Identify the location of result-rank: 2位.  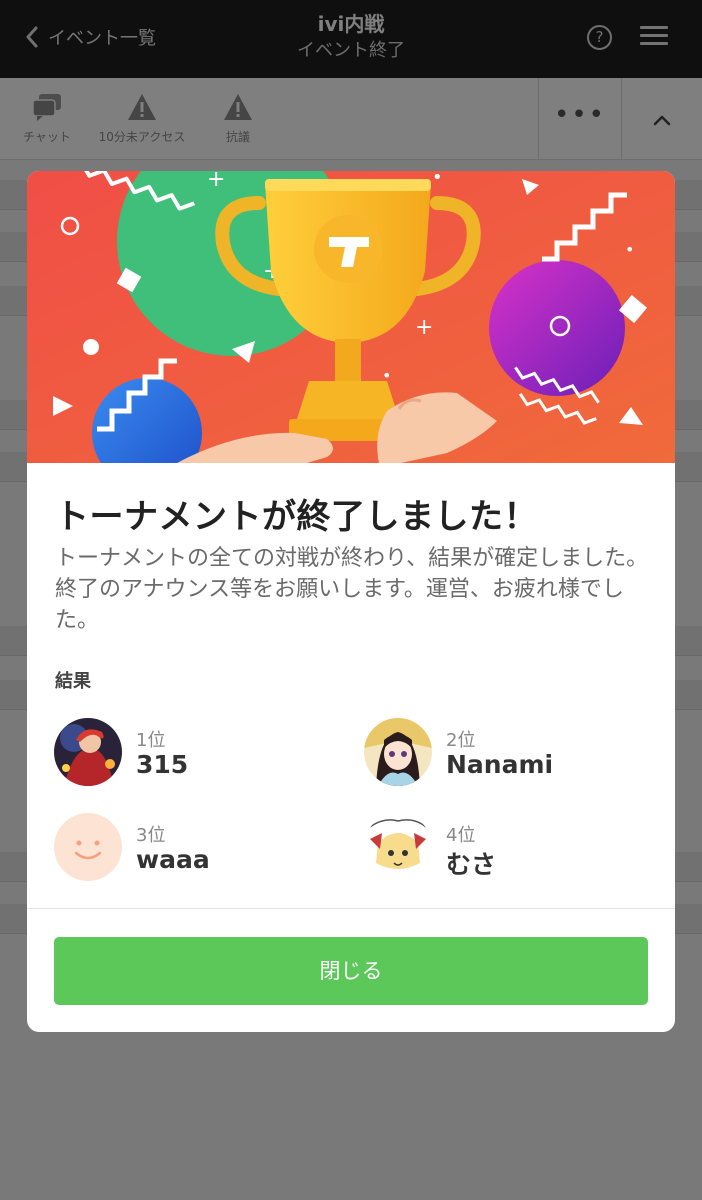
(461, 740).